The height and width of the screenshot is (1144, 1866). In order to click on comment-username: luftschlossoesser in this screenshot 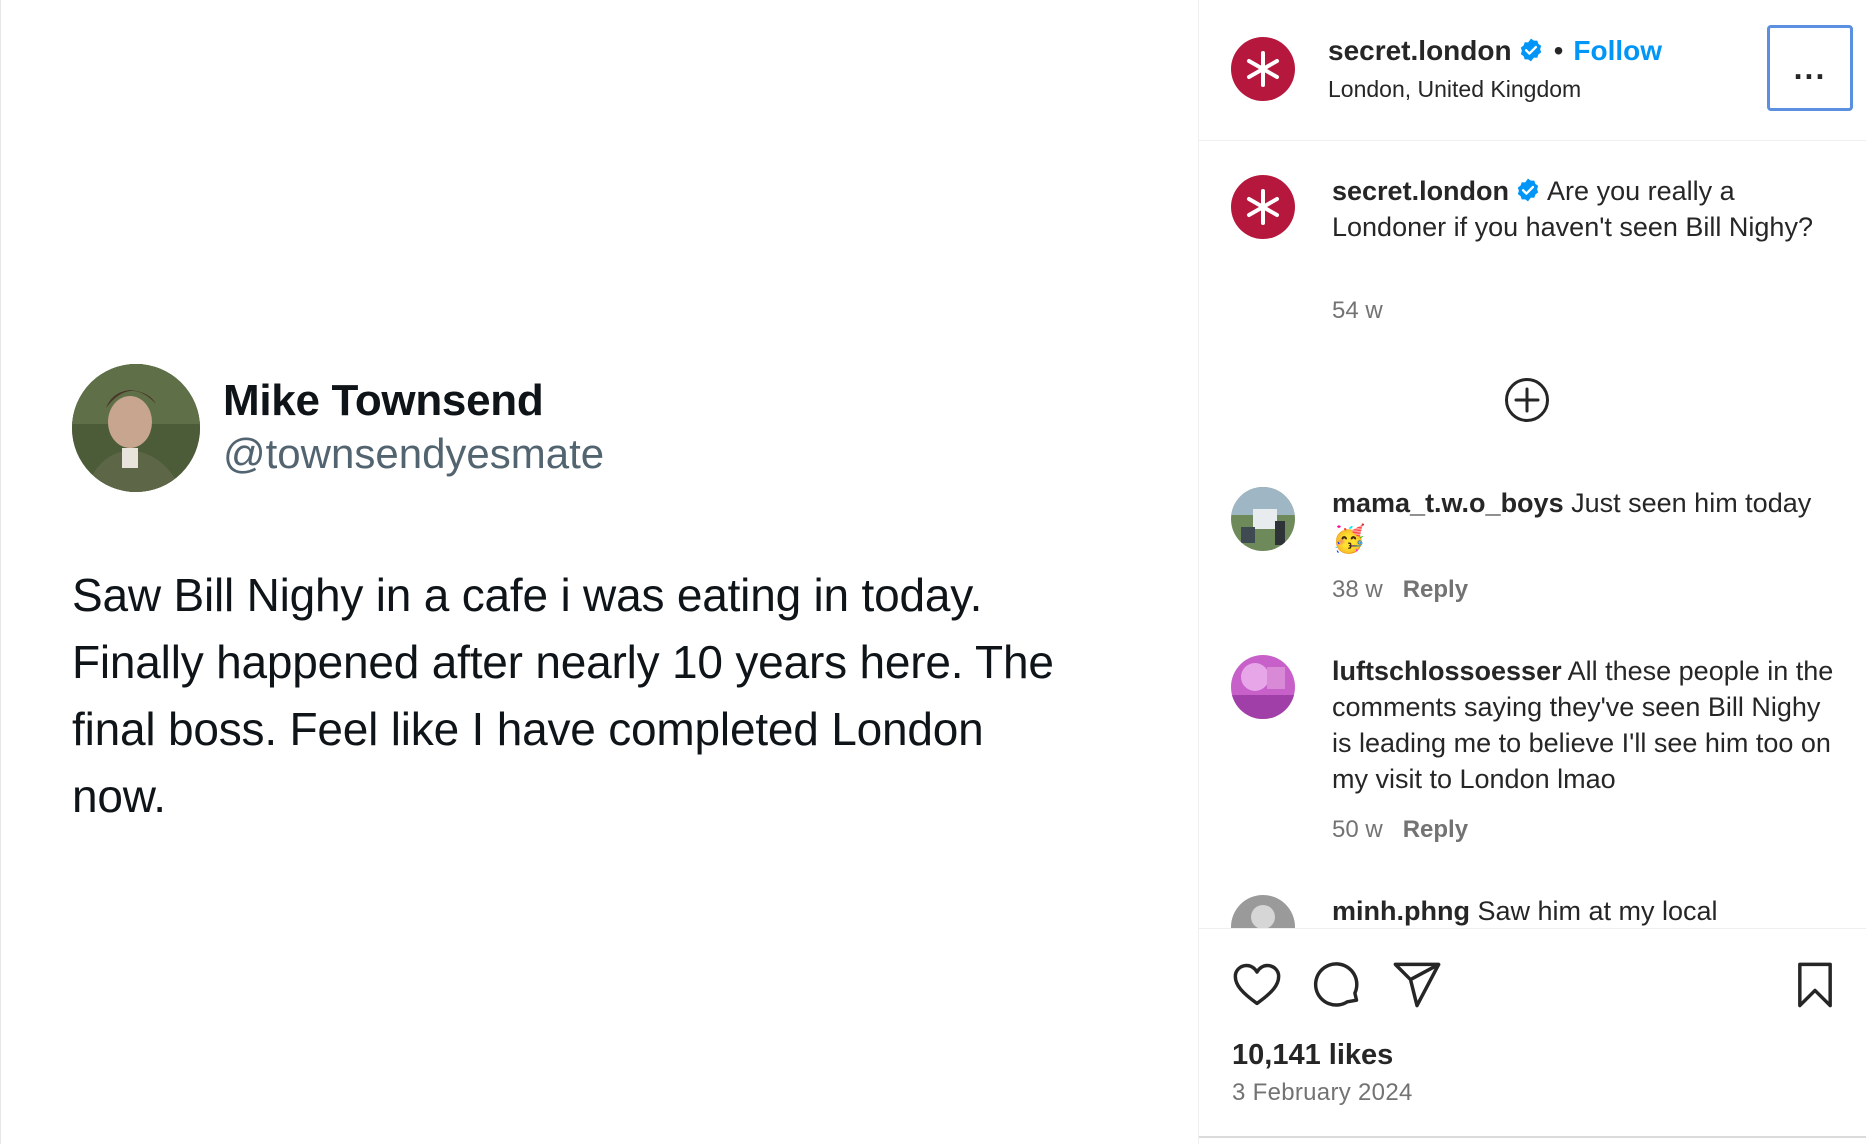, I will do `click(1447, 671)`.